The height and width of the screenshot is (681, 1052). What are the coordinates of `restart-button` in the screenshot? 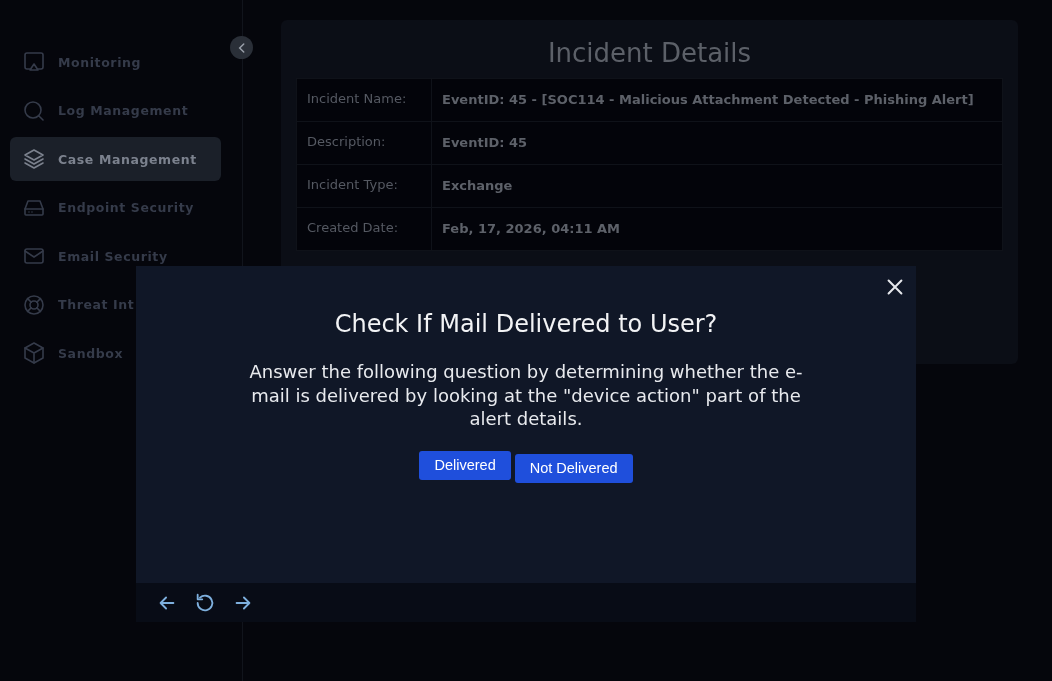 It's located at (205, 602).